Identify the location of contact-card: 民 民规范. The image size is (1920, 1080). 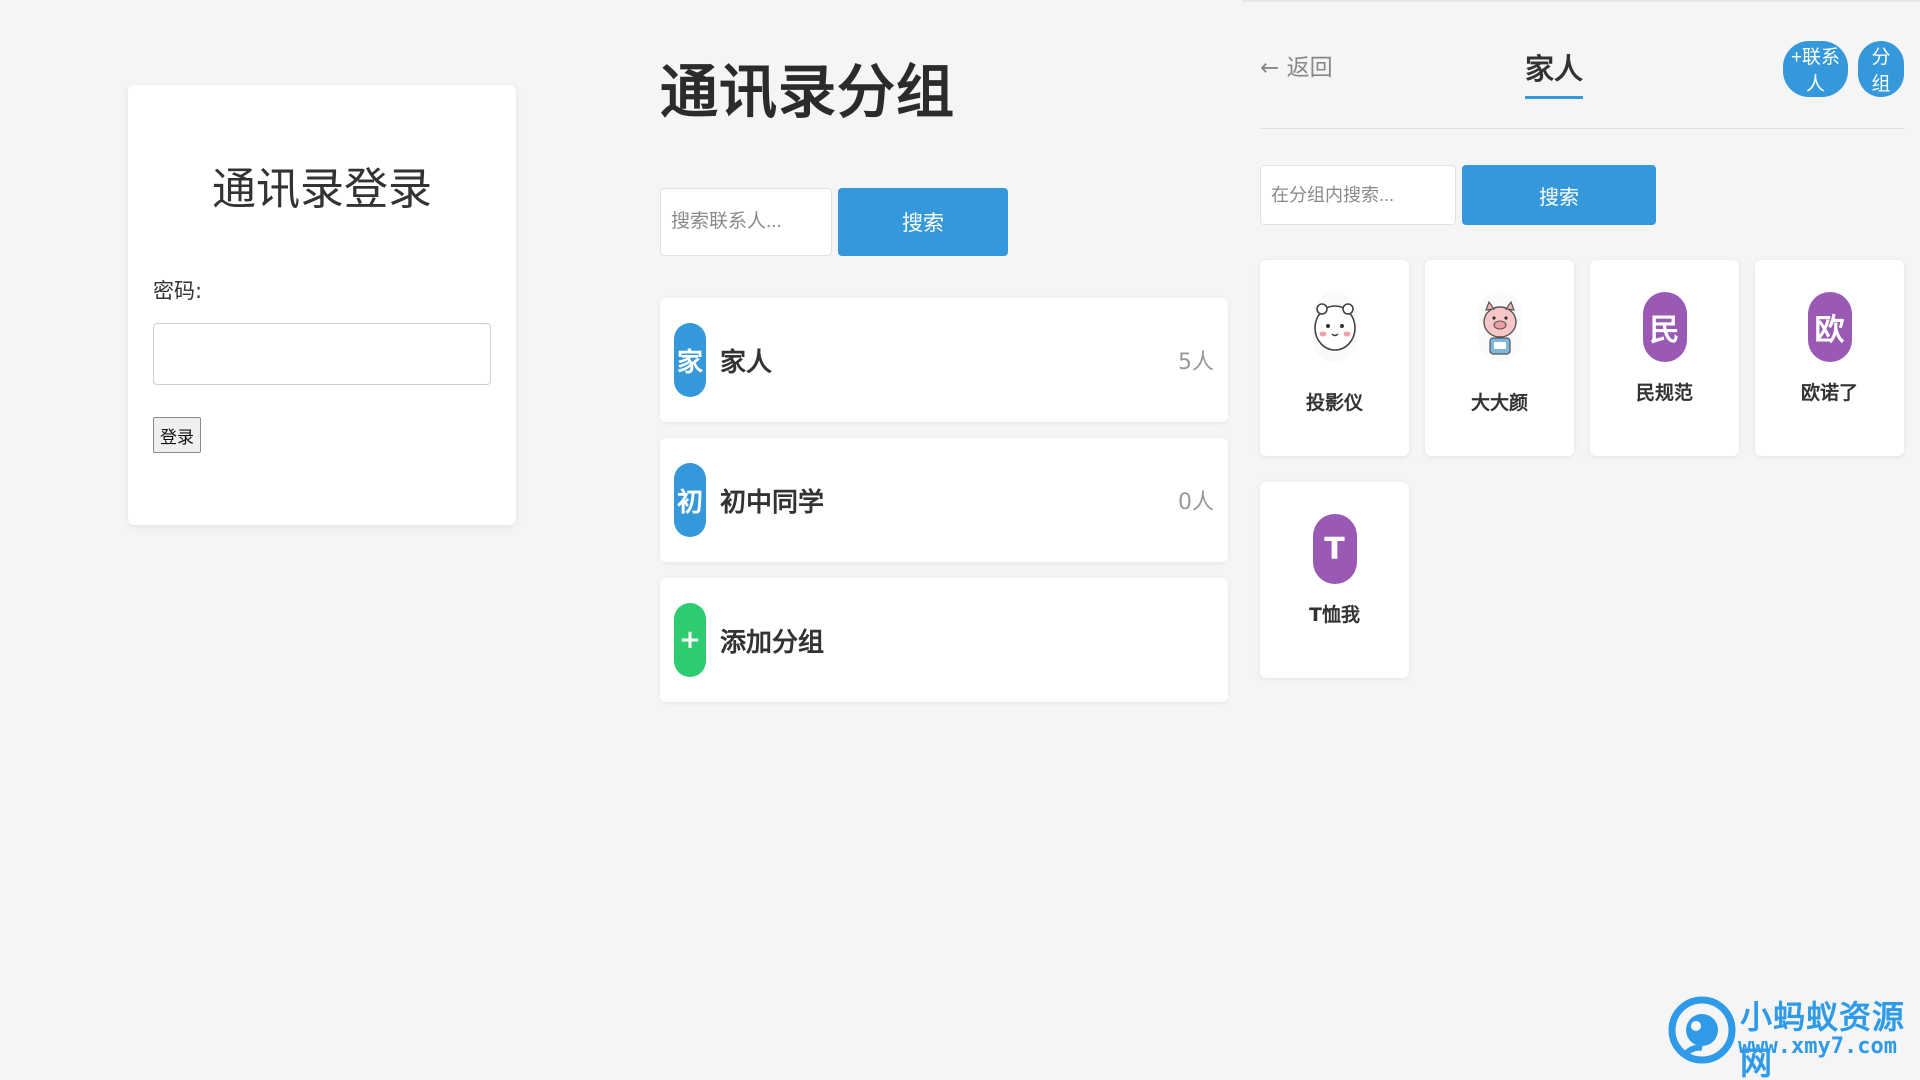
(1664, 358).